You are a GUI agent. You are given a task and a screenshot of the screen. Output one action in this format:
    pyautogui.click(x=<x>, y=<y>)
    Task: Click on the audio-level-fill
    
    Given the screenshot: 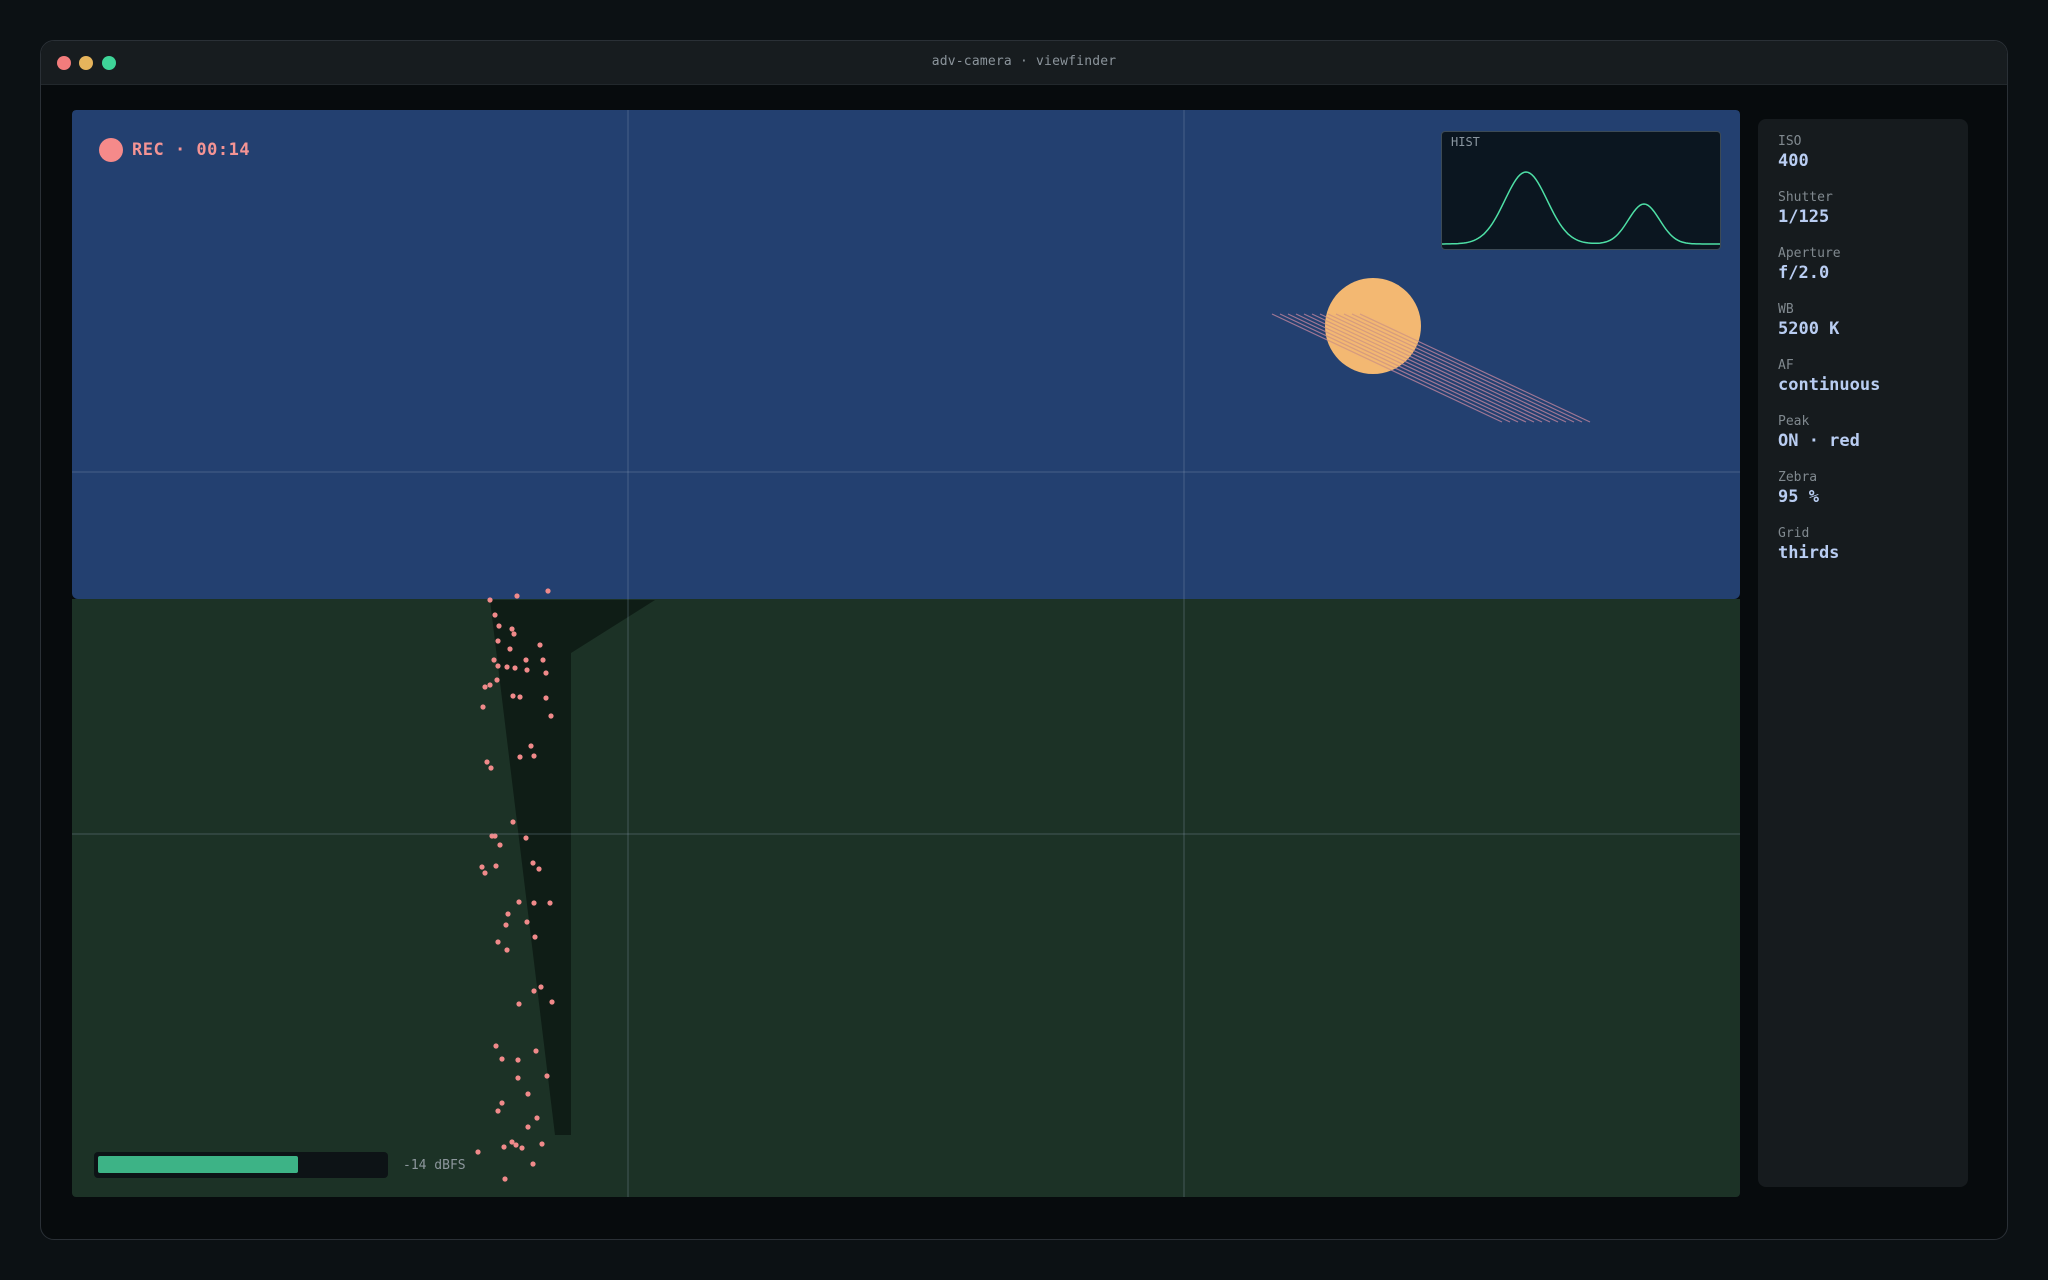 What is the action you would take?
    pyautogui.click(x=198, y=1164)
    